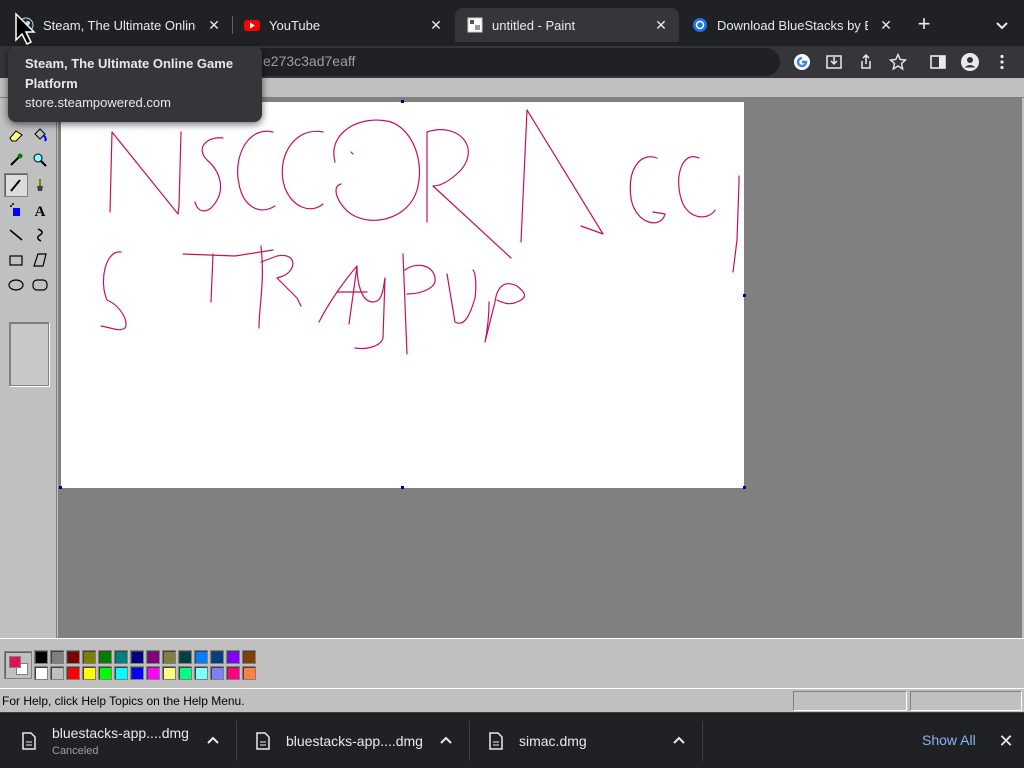 This screenshot has width=1024, height=768. What do you see at coordinates (343, 25) in the screenshot?
I see `tab-youtube: YouTube ✕` at bounding box center [343, 25].